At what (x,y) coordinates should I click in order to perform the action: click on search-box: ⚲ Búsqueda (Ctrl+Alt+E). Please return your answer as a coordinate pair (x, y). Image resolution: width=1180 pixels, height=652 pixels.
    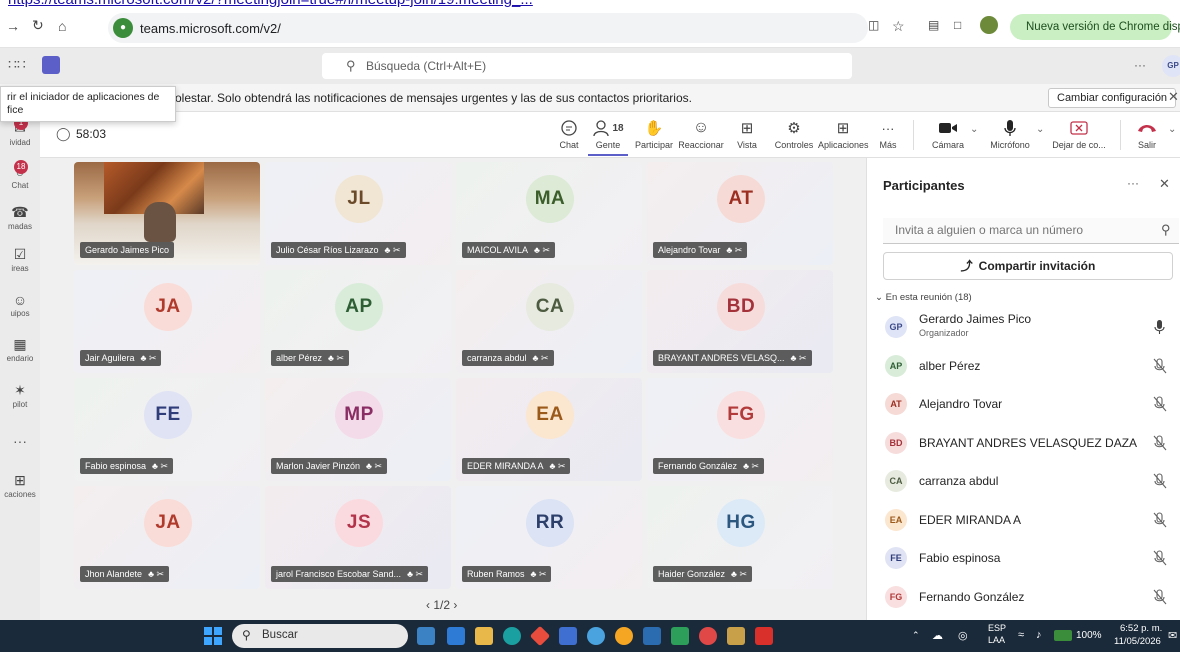
    Looking at the image, I should click on (587, 66).